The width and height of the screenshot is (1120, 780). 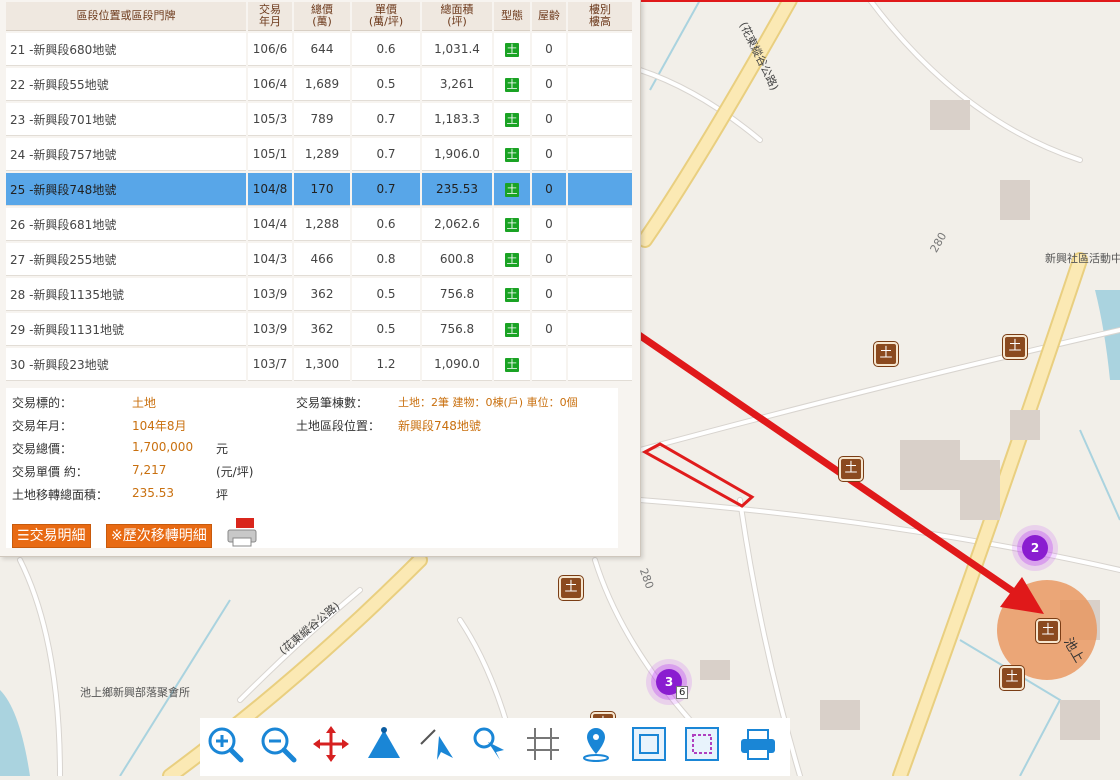 What do you see at coordinates (135, 692) in the screenshot?
I see `assembly-hall-label: 池上鄉新興部落聚會所` at bounding box center [135, 692].